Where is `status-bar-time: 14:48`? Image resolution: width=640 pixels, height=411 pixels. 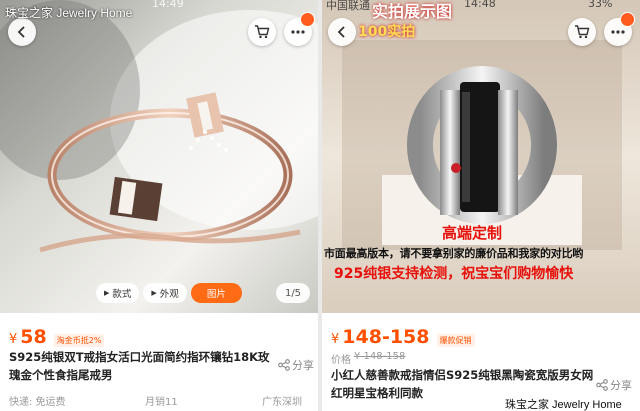 status-bar-time: 14:48 is located at coordinates (480, 5).